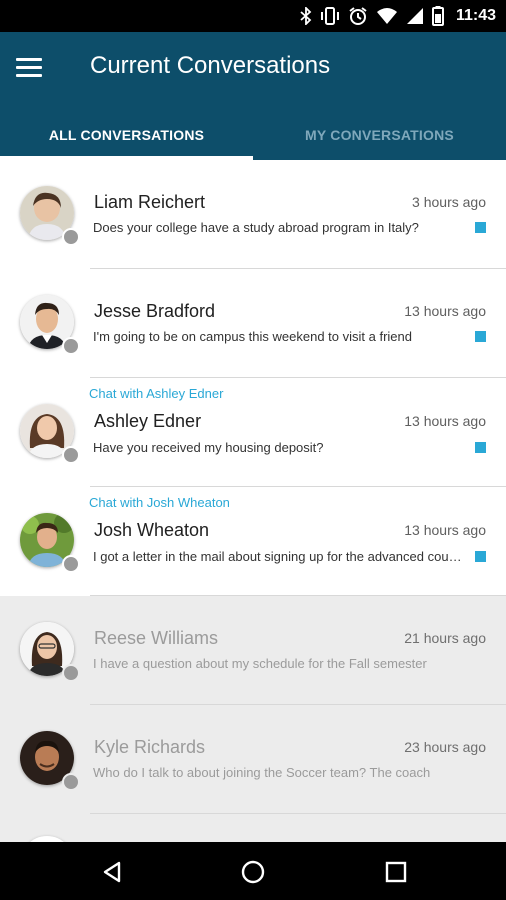 This screenshot has width=506, height=900. I want to click on tab-bar: ALL CONVERSATIONS MY CONVERSATIONS, so click(253, 135).